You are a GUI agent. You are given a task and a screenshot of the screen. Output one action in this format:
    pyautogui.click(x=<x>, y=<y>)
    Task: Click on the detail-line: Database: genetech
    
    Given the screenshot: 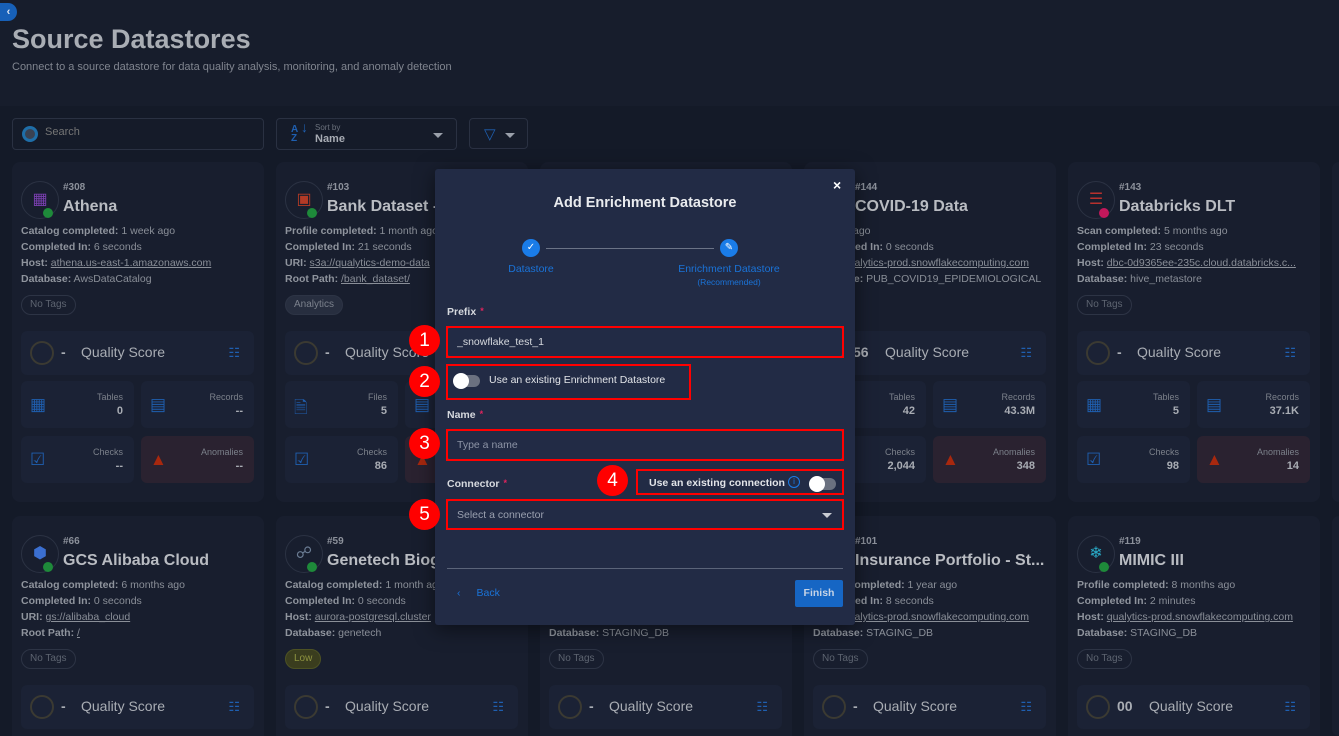 What is the action you would take?
    pyautogui.click(x=405, y=635)
    